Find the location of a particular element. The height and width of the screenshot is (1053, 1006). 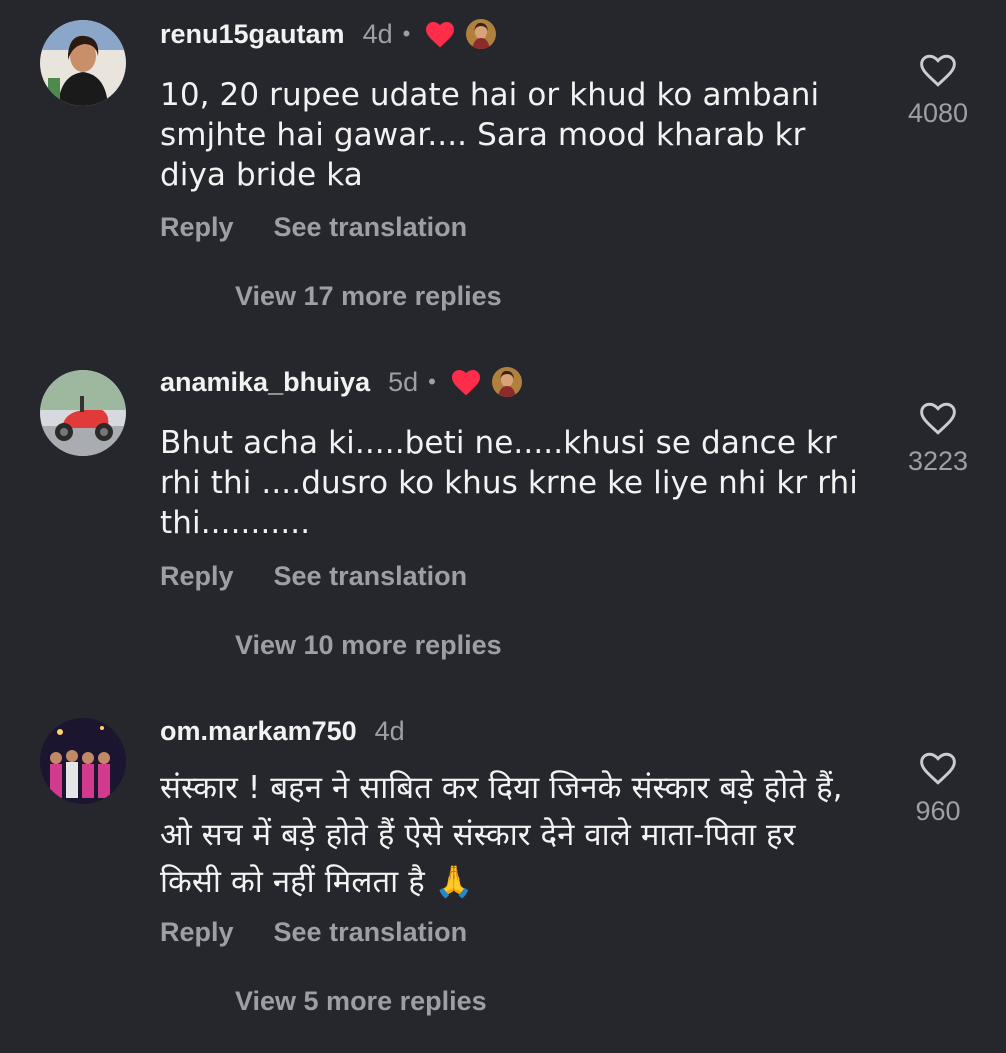

view-more-replies-button: View 5 more replies is located at coordinates (361, 1001).